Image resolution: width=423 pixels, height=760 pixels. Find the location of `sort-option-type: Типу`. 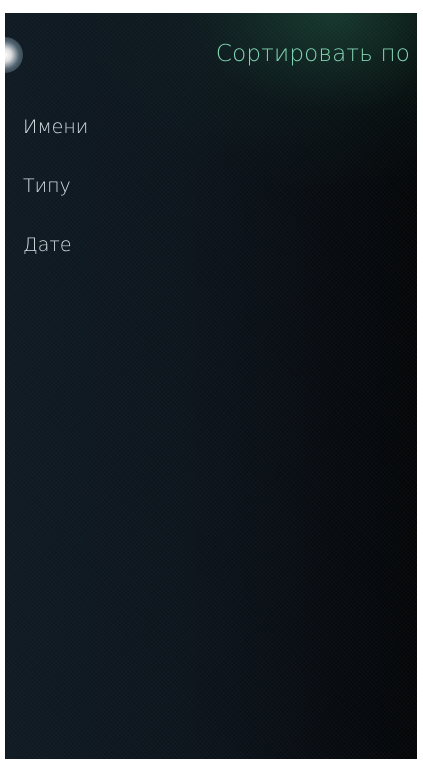

sort-option-type: Типу is located at coordinates (211, 189).